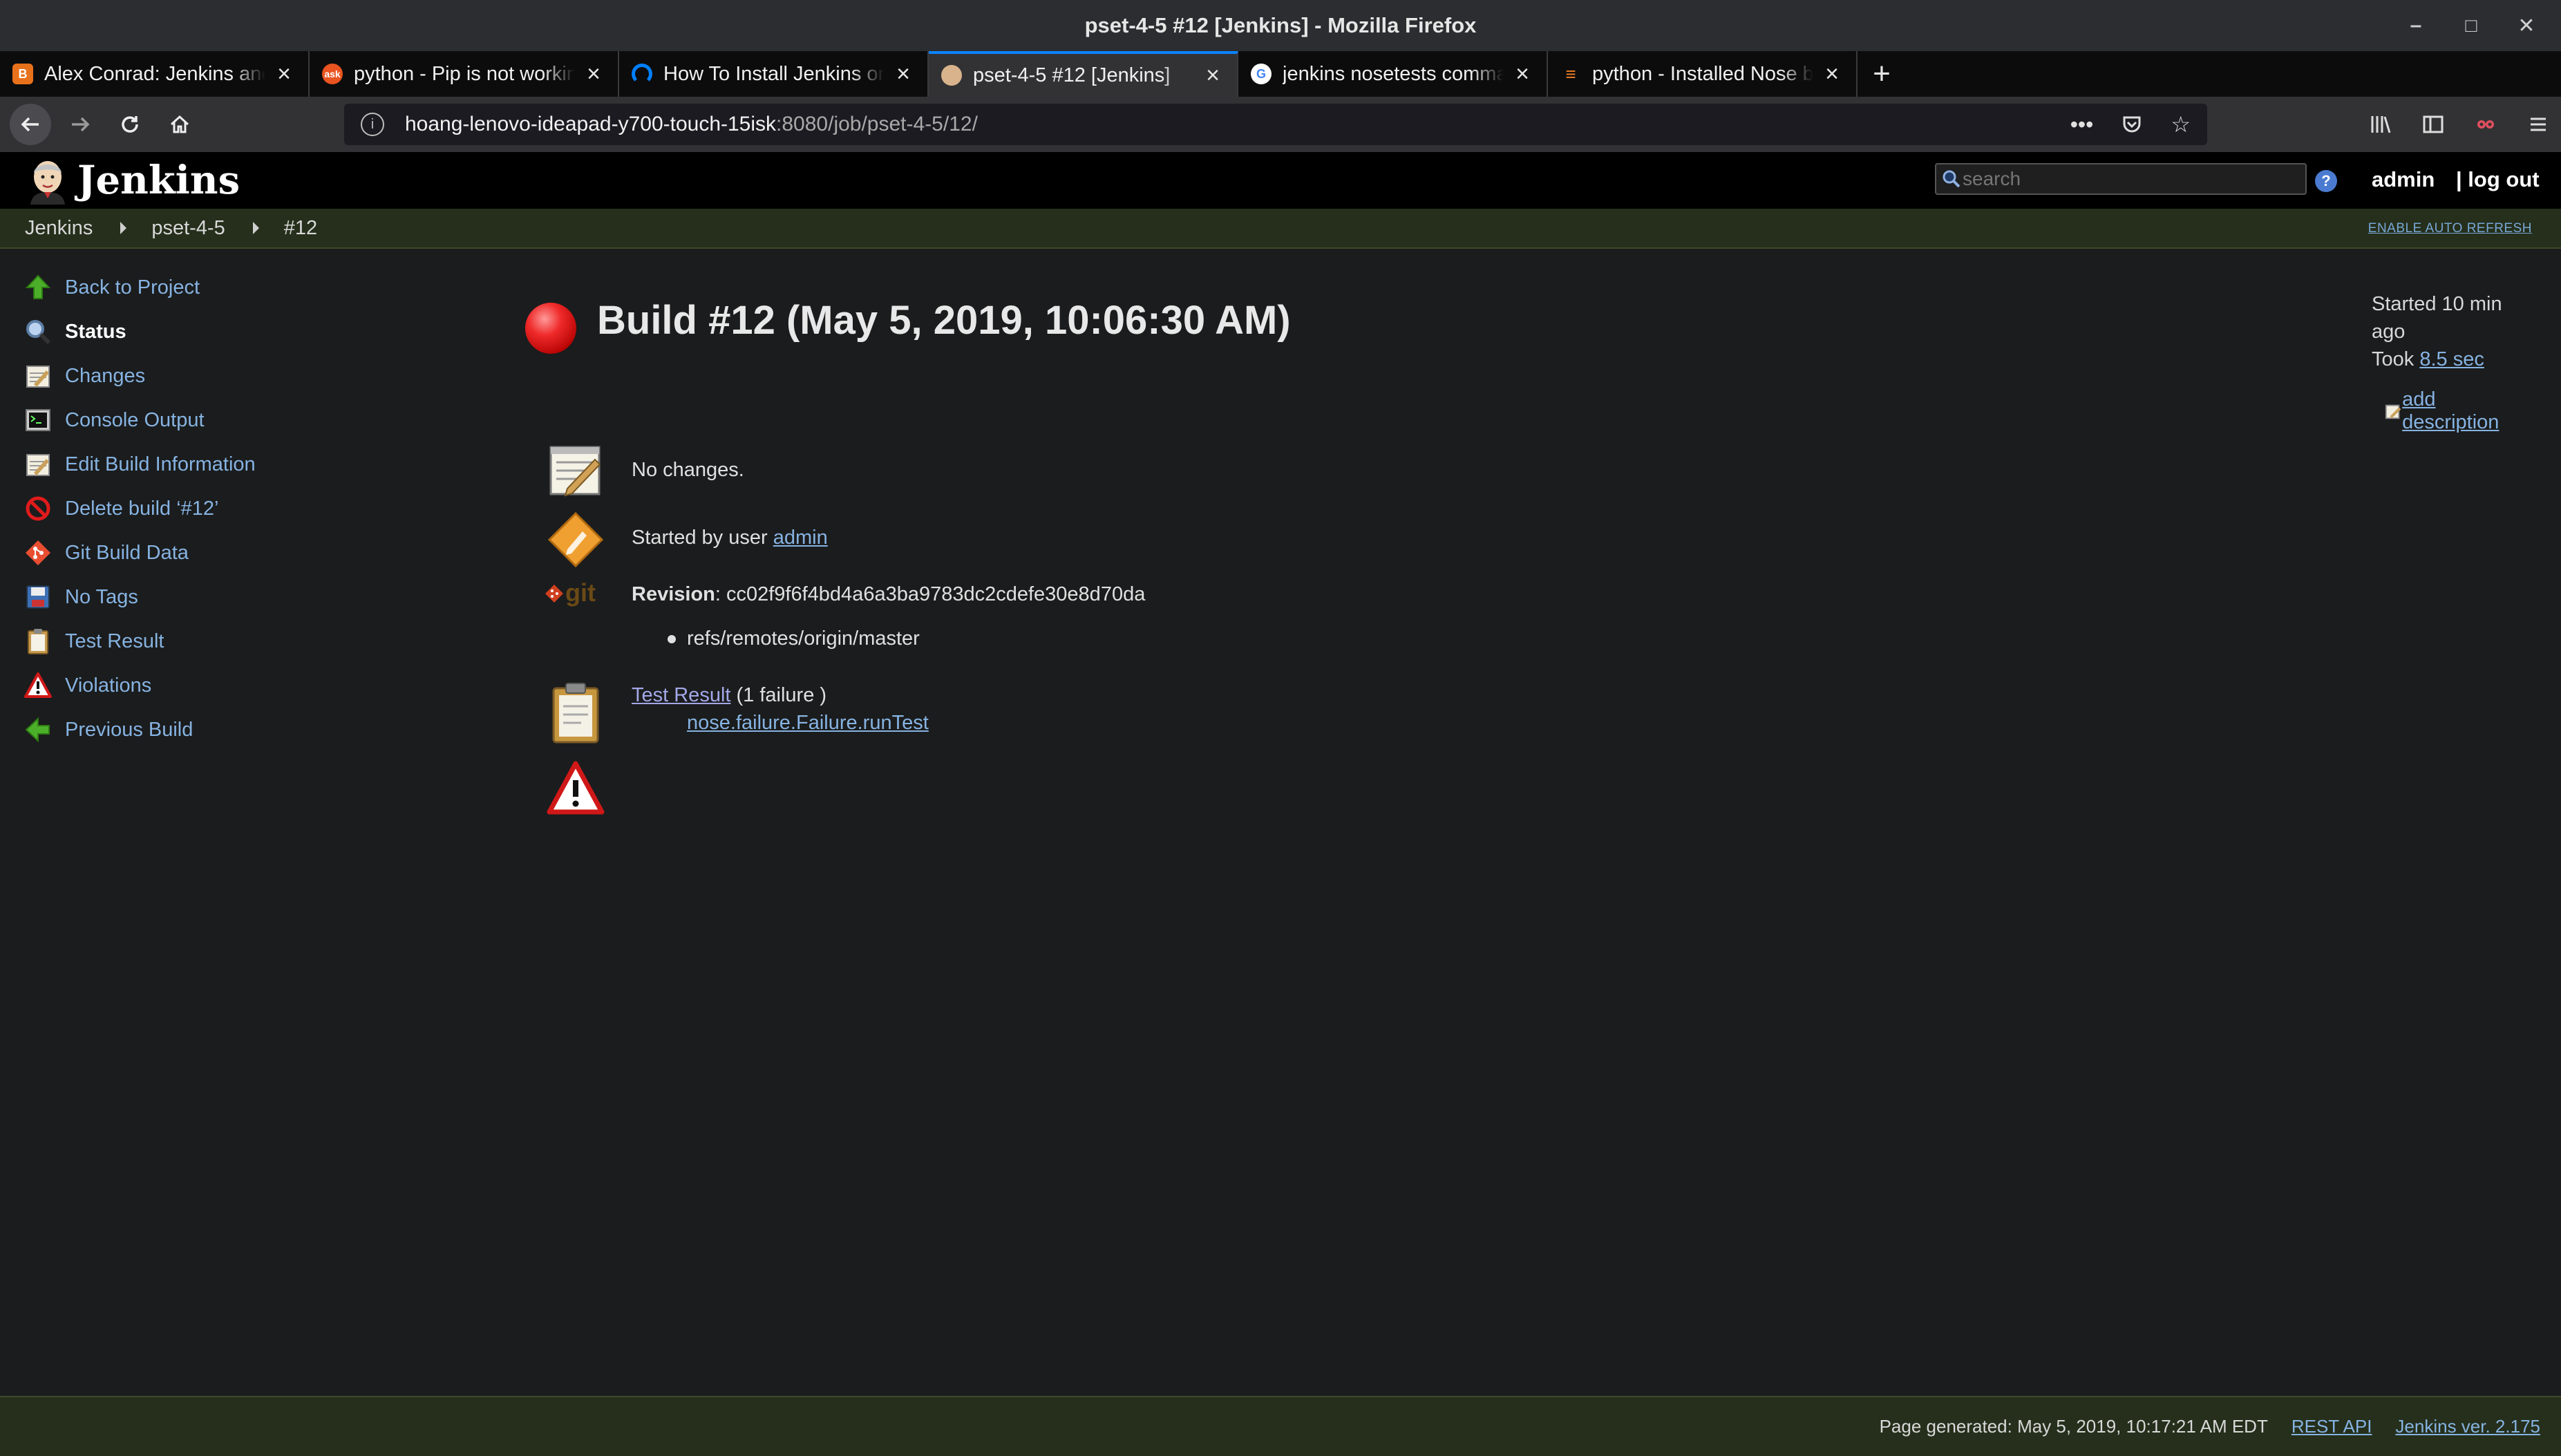  Describe the element at coordinates (129, 729) in the screenshot. I see `task-label: Previous Build` at that location.